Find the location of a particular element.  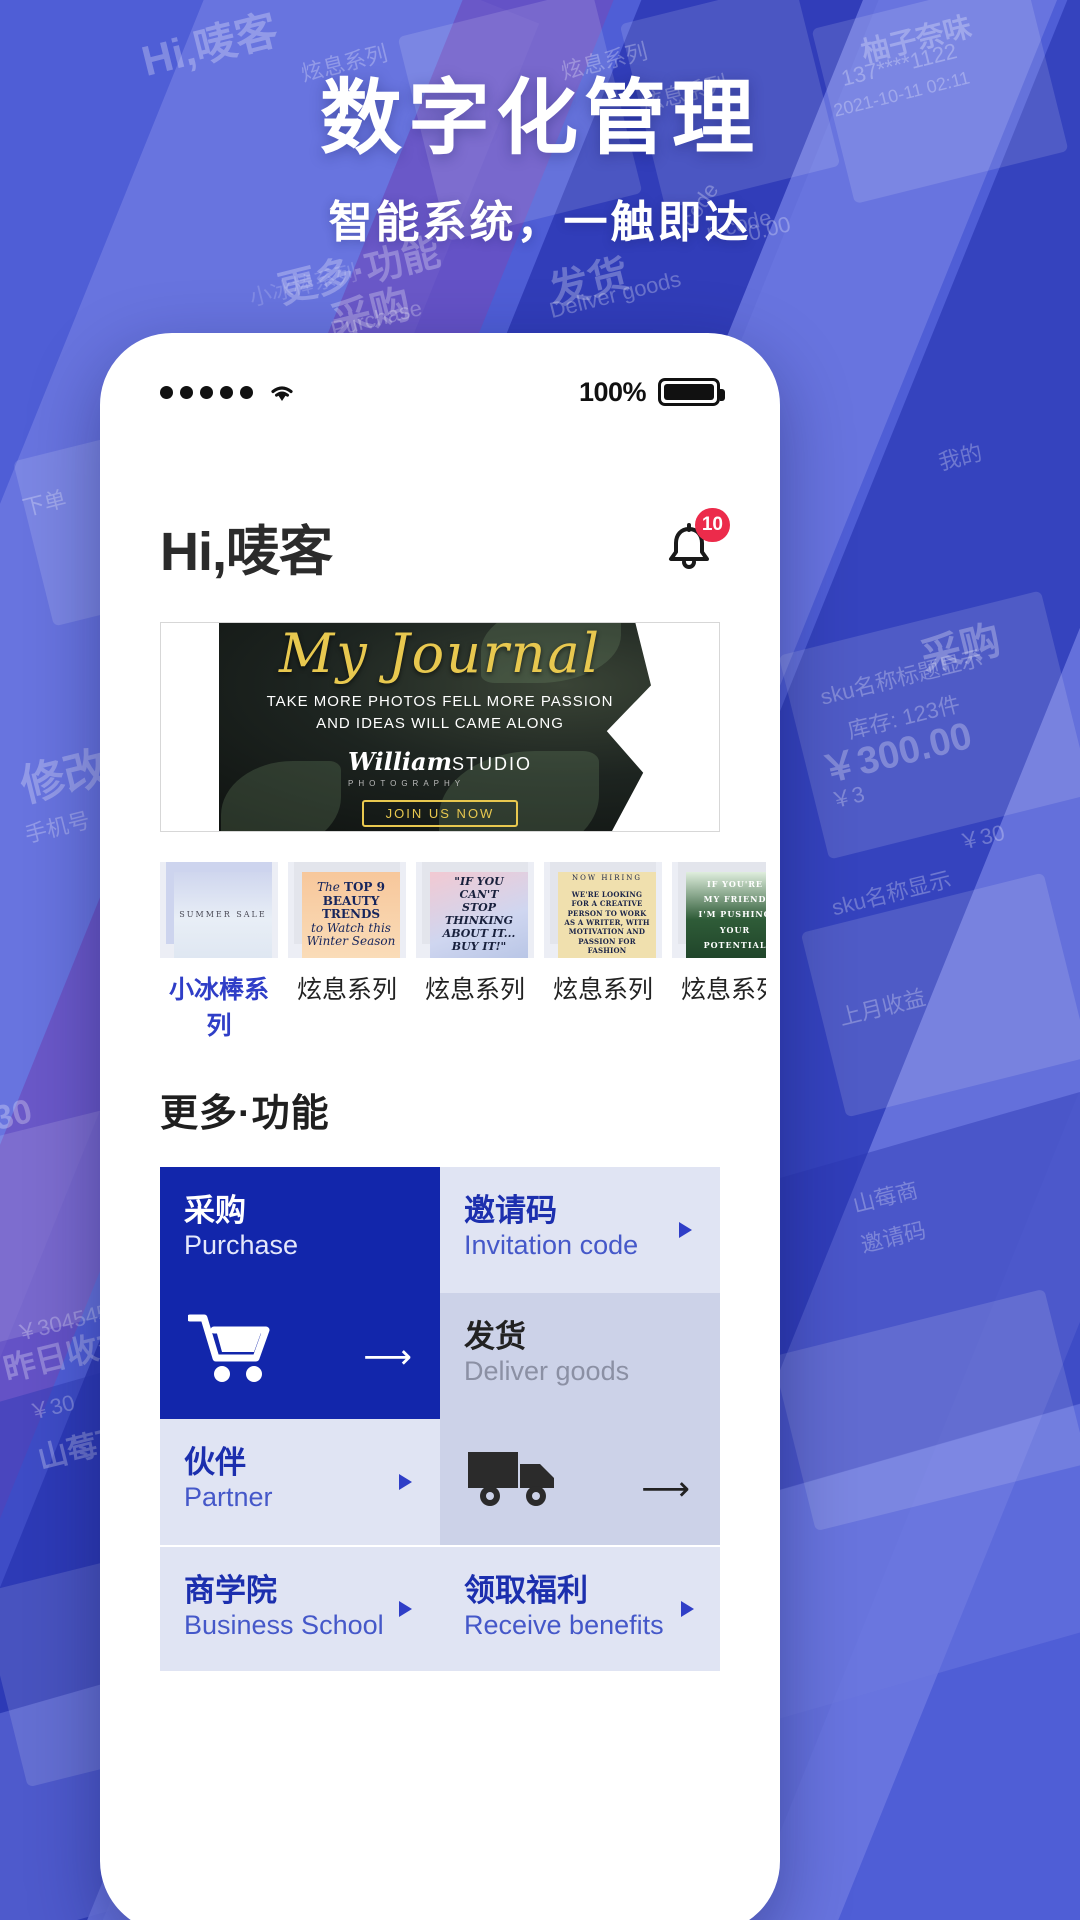

more-functions-title: 更多·功能 is located at coordinates (245, 1114).